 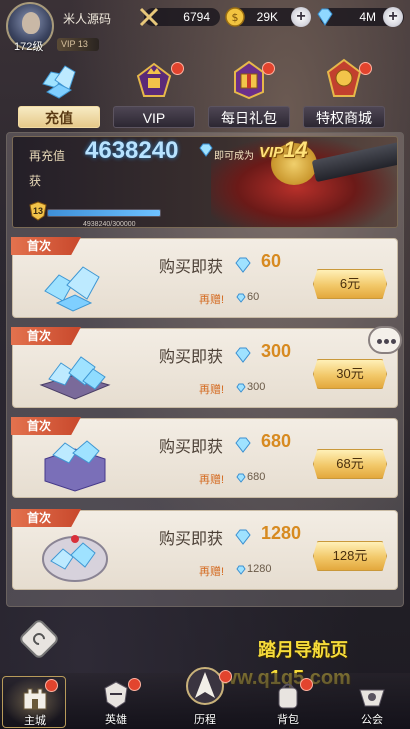 What do you see at coordinates (253, 297) in the screenshot?
I see `bonus-amount: 60` at bounding box center [253, 297].